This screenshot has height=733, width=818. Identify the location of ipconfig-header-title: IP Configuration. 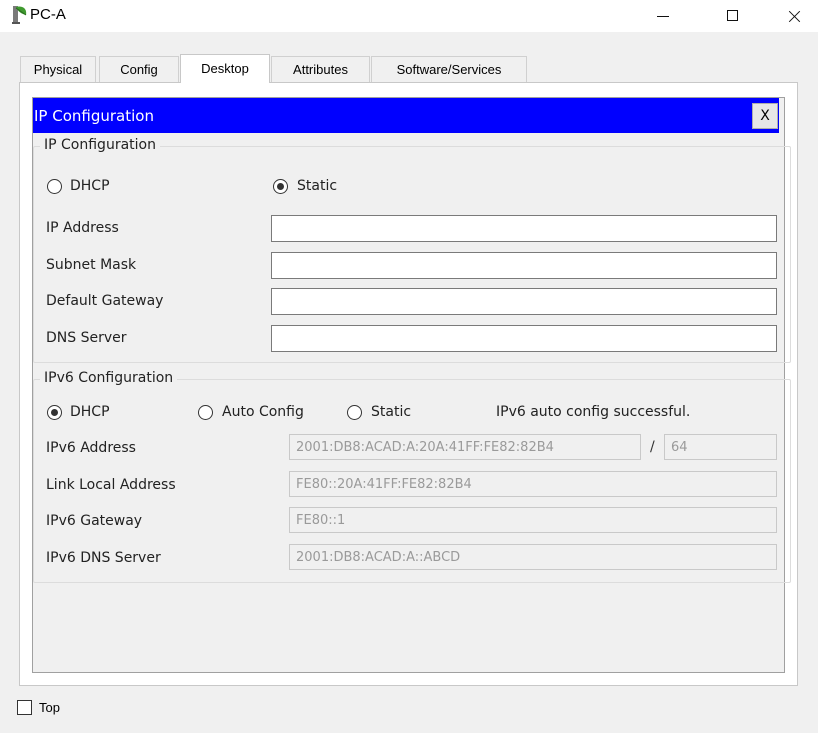
(94, 116).